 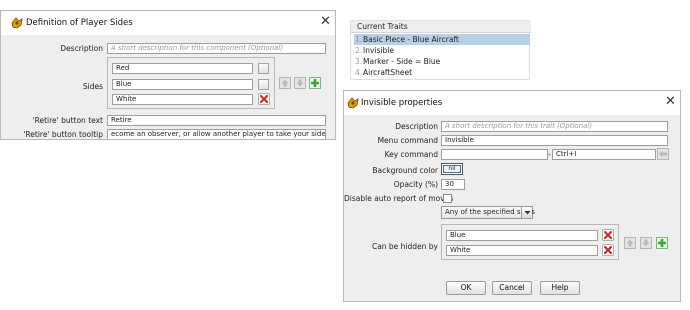 What do you see at coordinates (382, 26) in the screenshot?
I see `traits-header: Current Traits` at bounding box center [382, 26].